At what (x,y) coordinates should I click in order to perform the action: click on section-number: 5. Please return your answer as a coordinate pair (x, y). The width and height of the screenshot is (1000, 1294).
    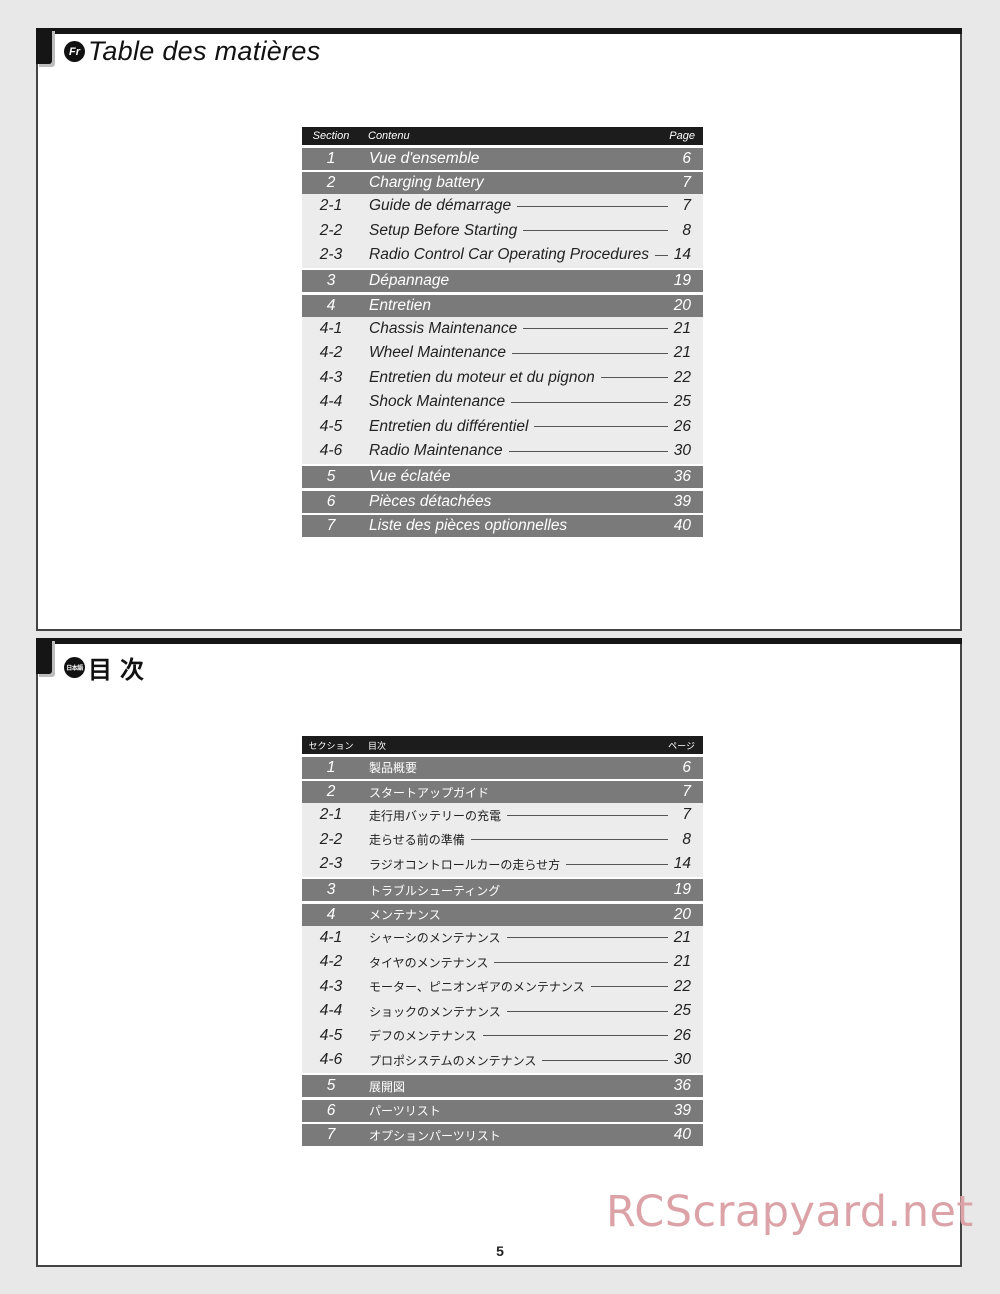
    Looking at the image, I should click on (331, 1085).